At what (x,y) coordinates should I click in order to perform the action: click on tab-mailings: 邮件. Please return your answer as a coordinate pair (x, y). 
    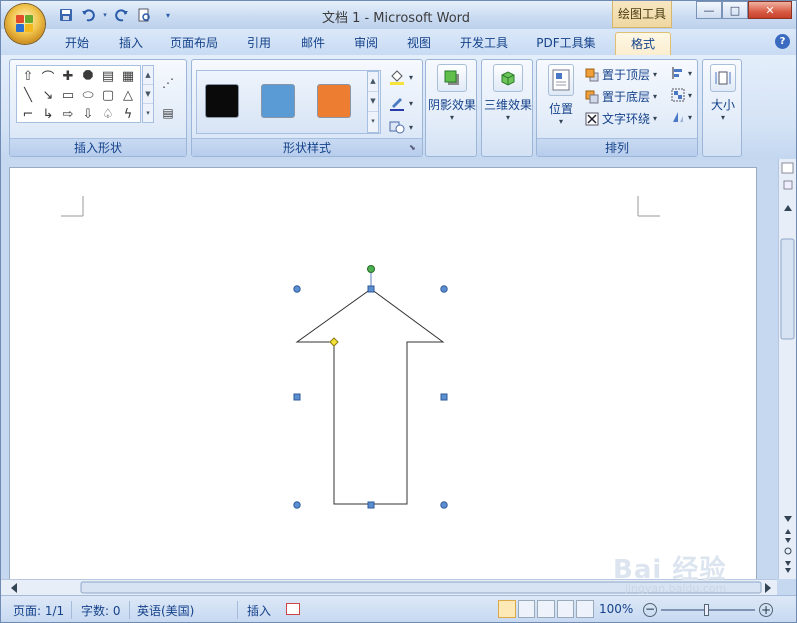
    Looking at the image, I should click on (313, 43).